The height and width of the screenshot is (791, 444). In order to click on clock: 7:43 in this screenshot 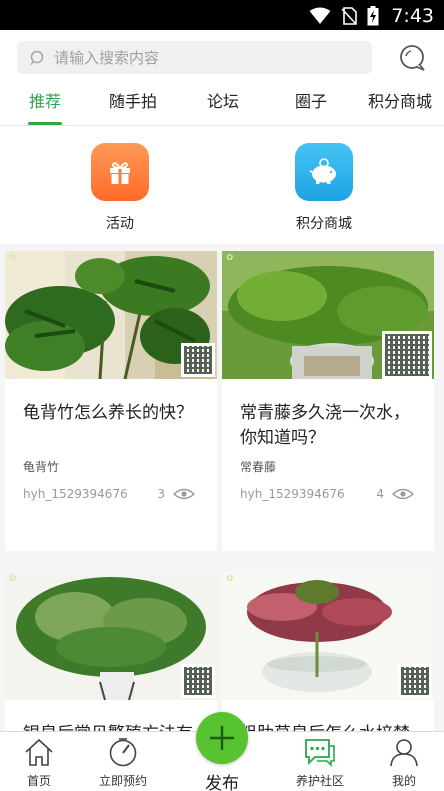, I will do `click(412, 16)`.